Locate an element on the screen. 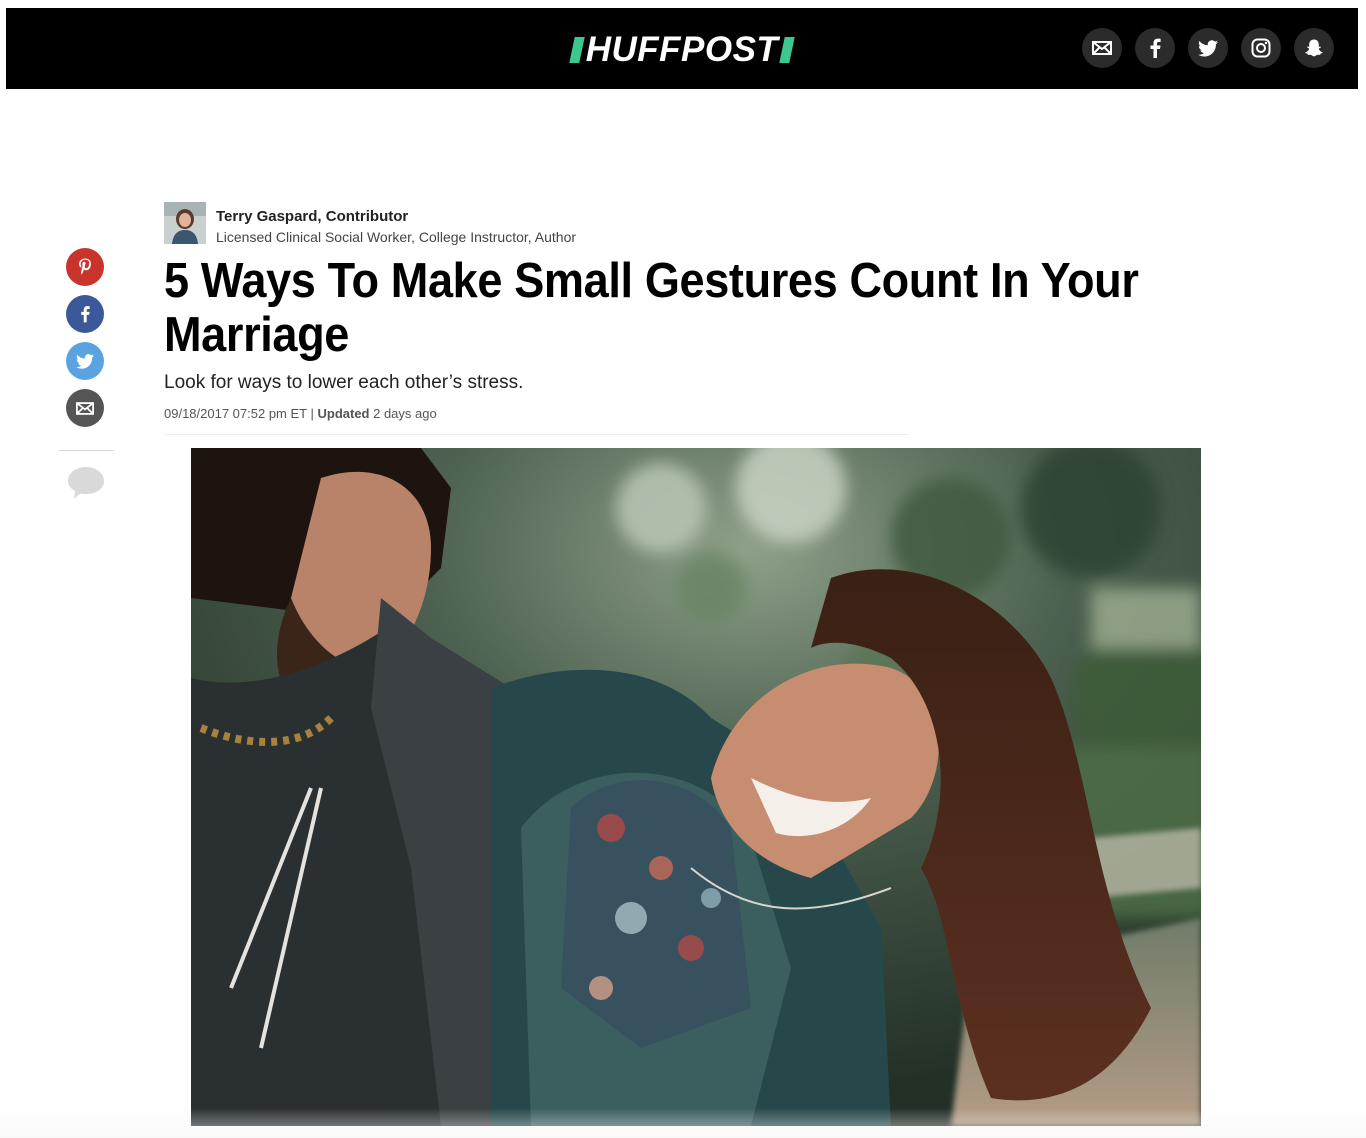  header-instagram-button is located at coordinates (1261, 48).